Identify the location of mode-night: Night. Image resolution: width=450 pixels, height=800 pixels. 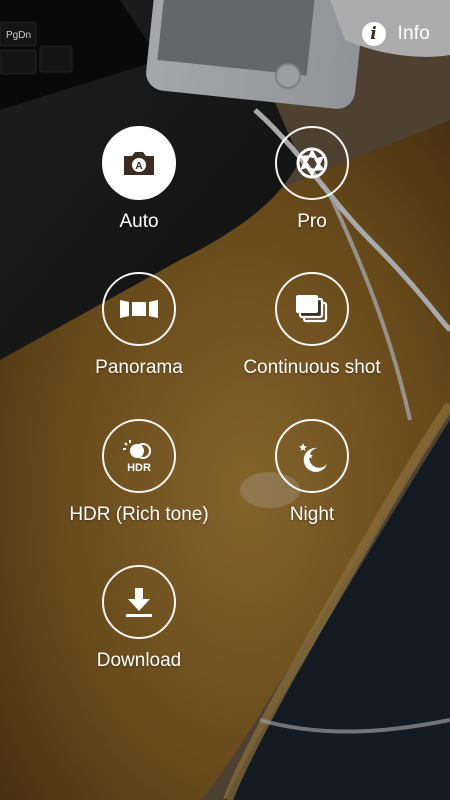
(312, 472).